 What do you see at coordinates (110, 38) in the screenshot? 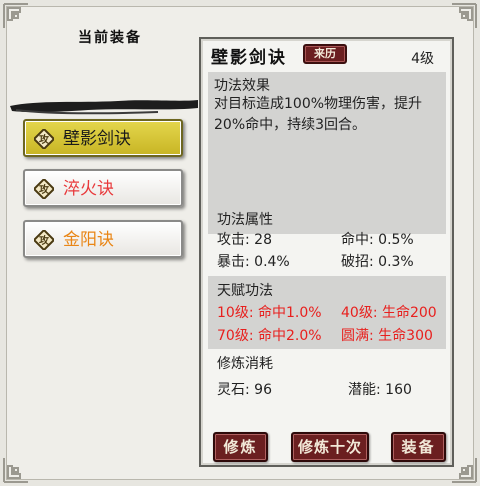
I see `equipped-title: 当前装备` at bounding box center [110, 38].